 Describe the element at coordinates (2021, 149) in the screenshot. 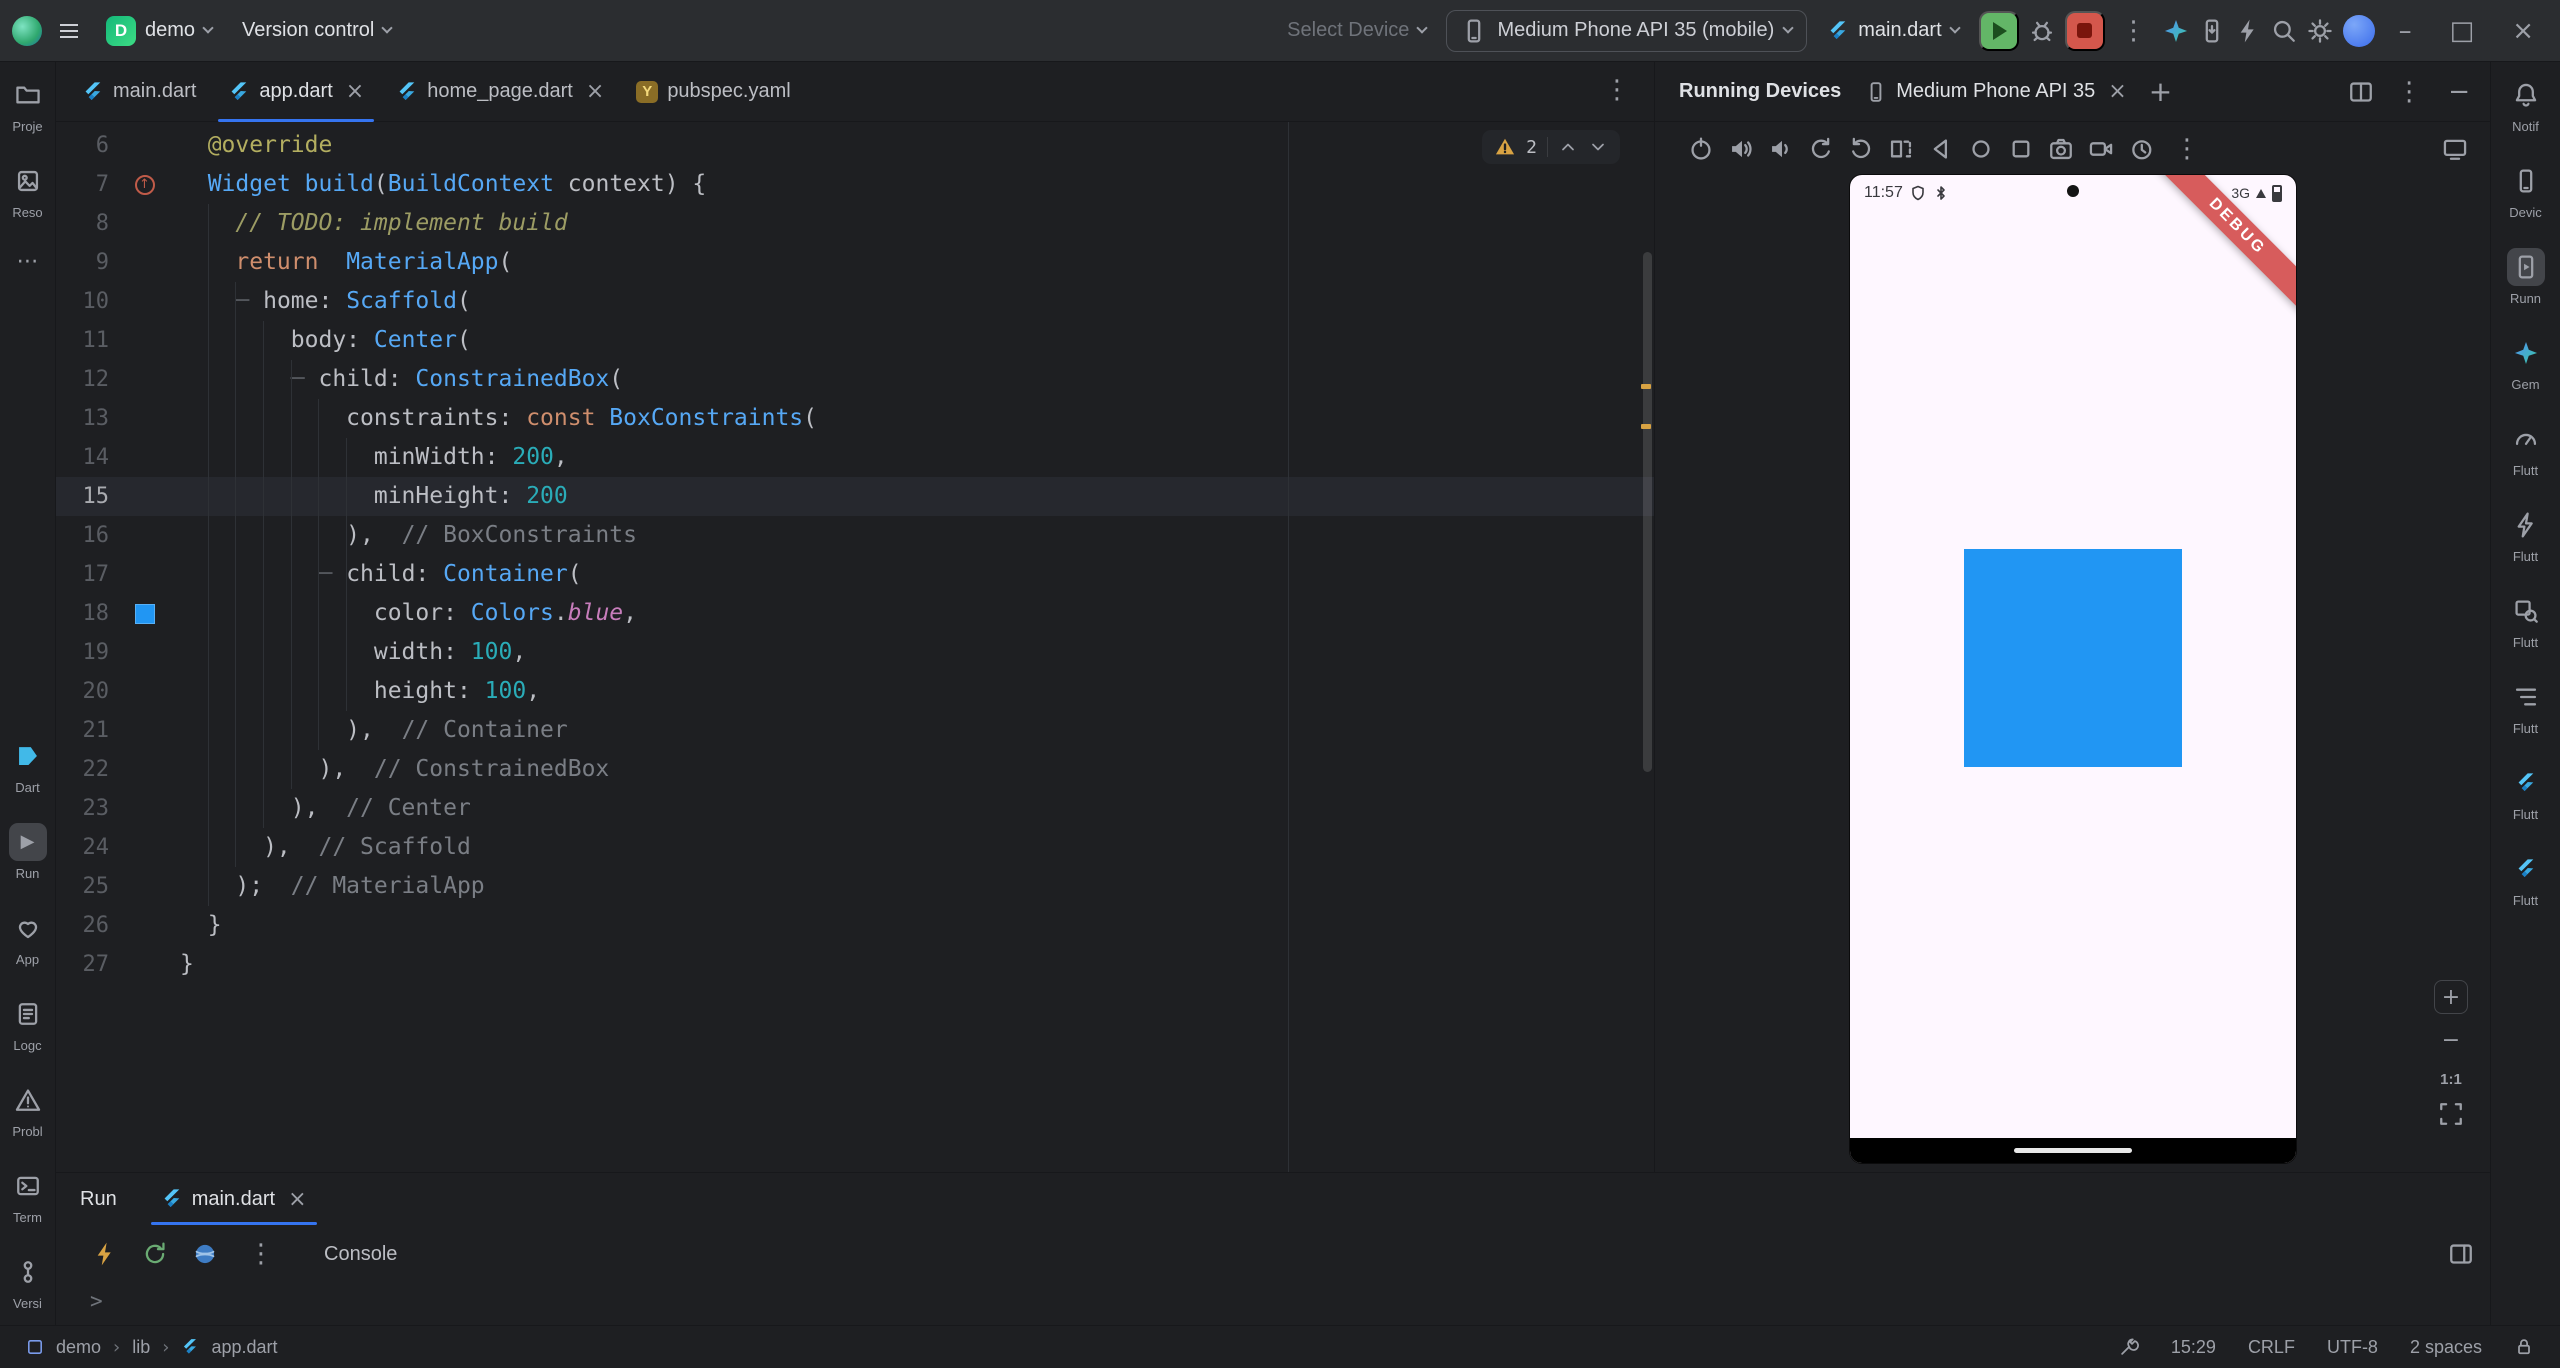

I see `overview-icon` at that location.